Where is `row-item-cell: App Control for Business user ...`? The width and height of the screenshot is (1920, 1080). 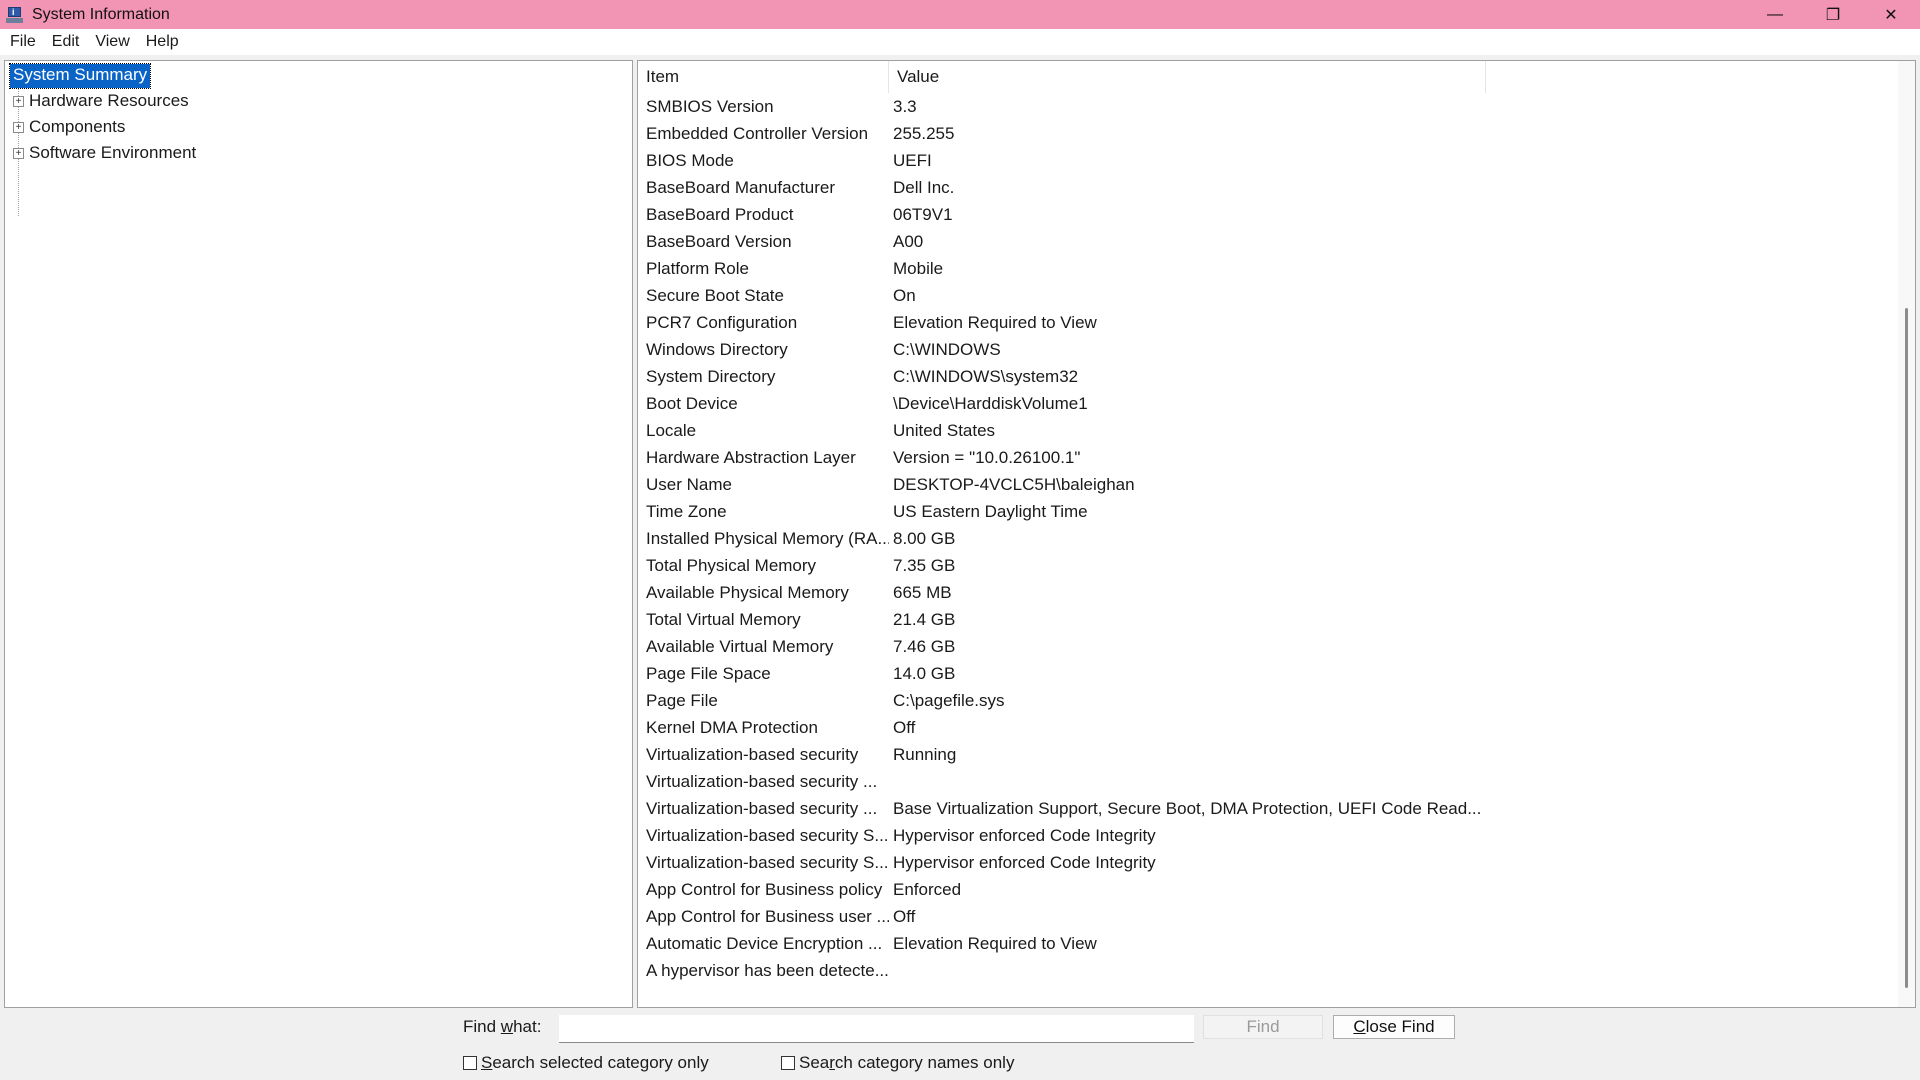
row-item-cell: App Control for Business user ... is located at coordinates (767, 916).